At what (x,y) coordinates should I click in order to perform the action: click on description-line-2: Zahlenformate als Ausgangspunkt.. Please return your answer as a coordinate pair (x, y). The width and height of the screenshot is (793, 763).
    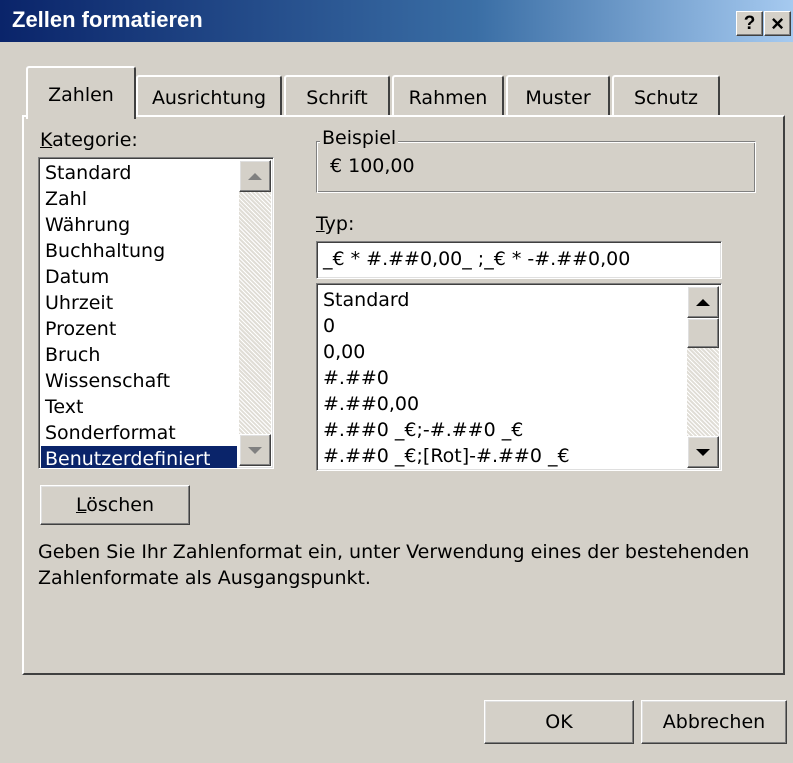
    Looking at the image, I should click on (204, 578).